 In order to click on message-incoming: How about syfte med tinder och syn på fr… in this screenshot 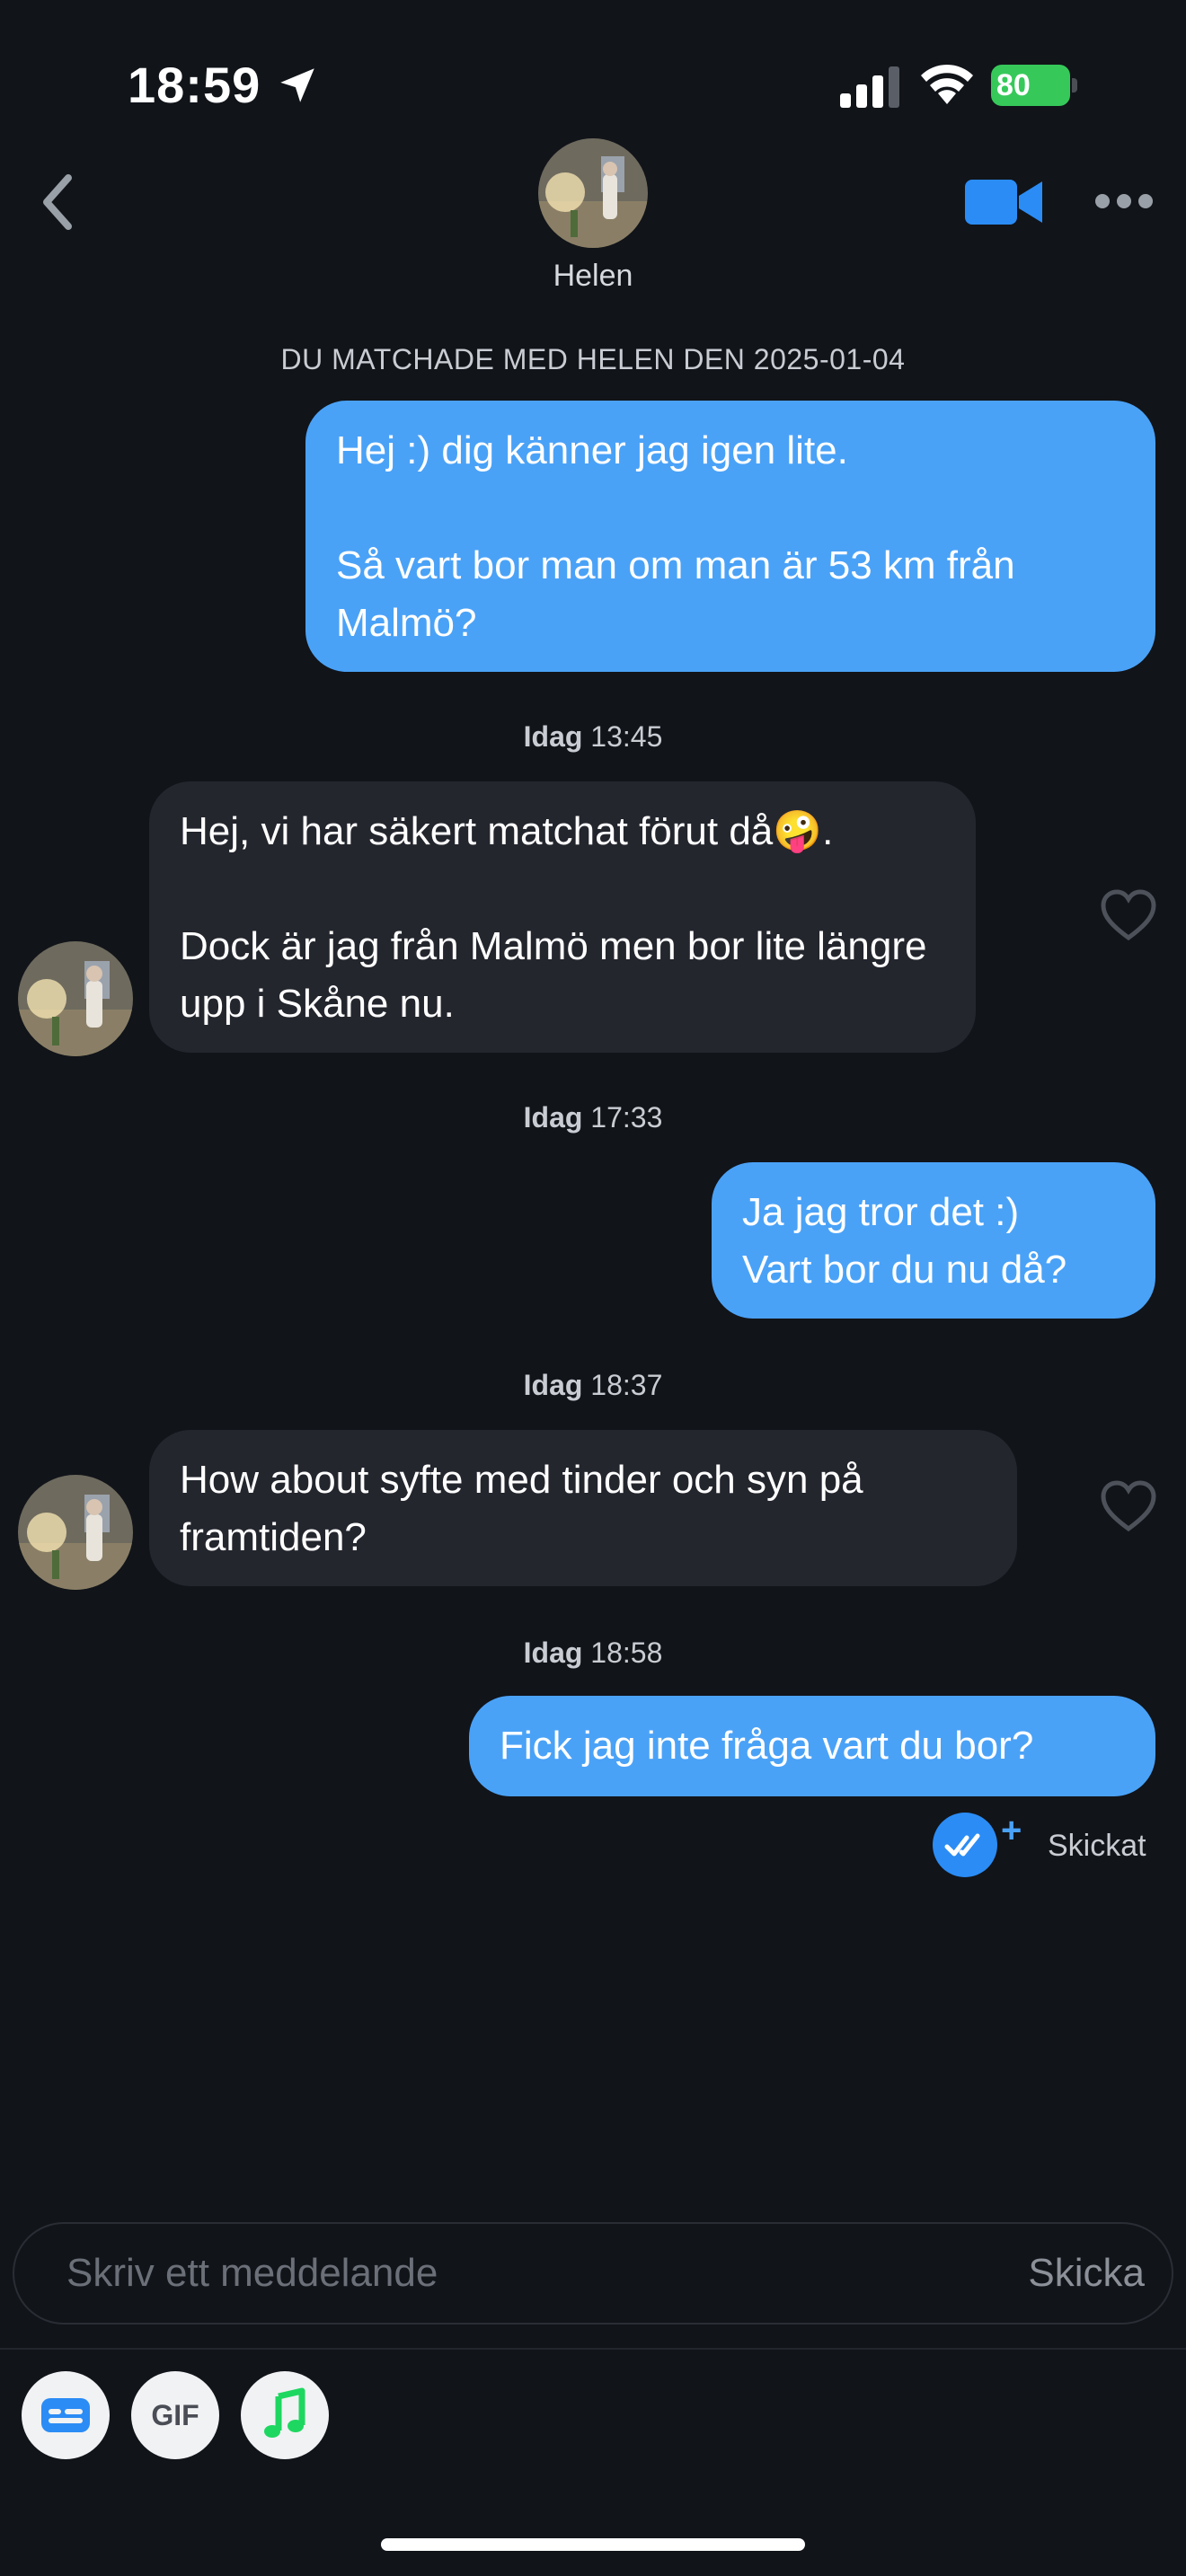, I will do `click(583, 1508)`.